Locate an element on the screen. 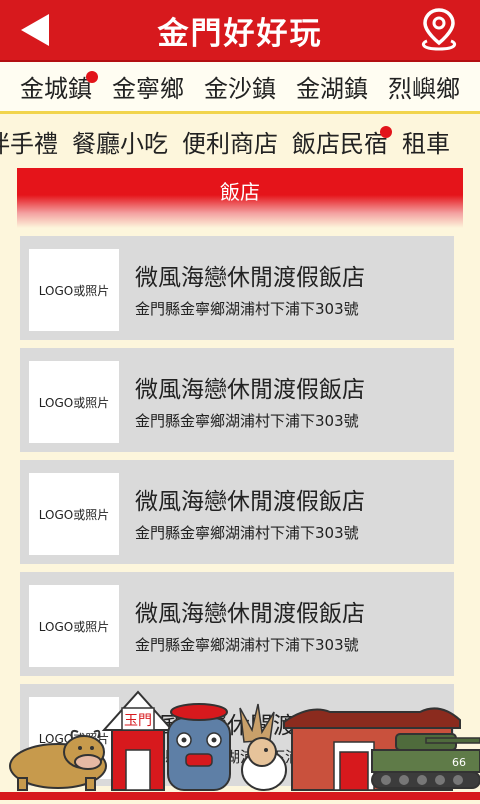 This screenshot has width=480, height=804. bottom-red-strip is located at coordinates (240, 796).